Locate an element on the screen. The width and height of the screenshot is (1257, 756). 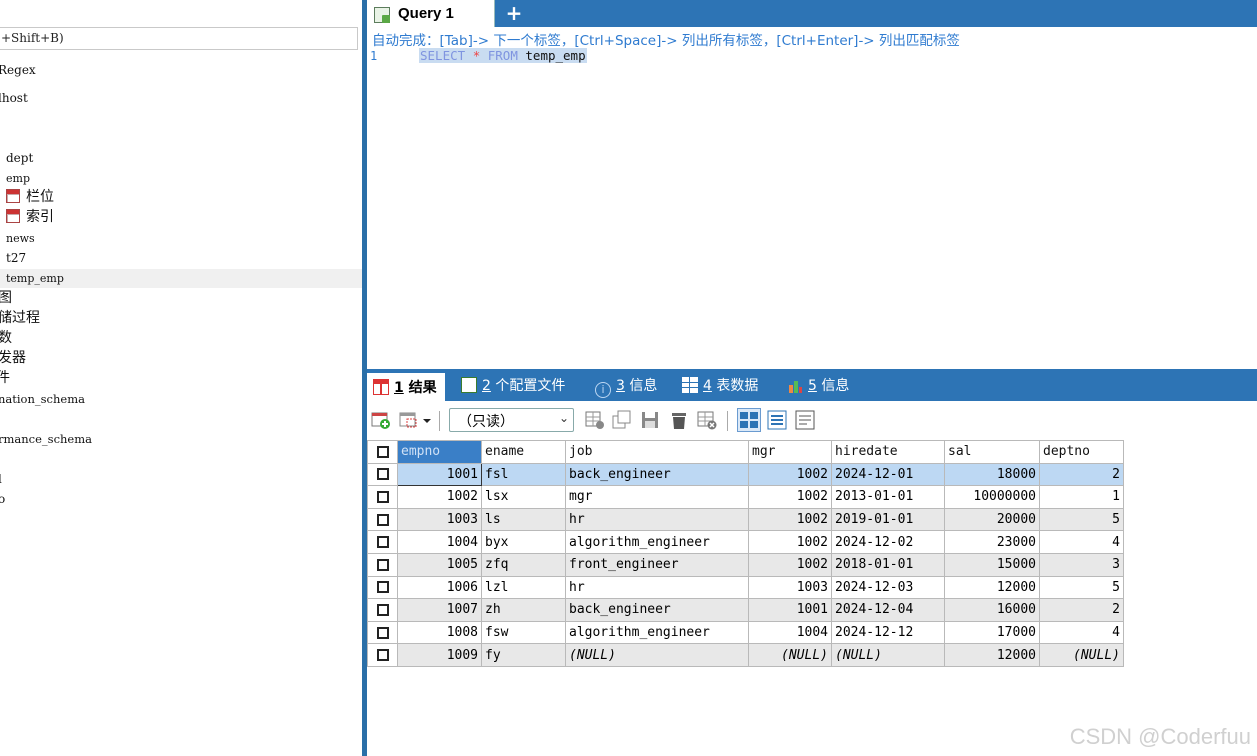
cell-hiredate: 2024-12-04 is located at coordinates (888, 610).